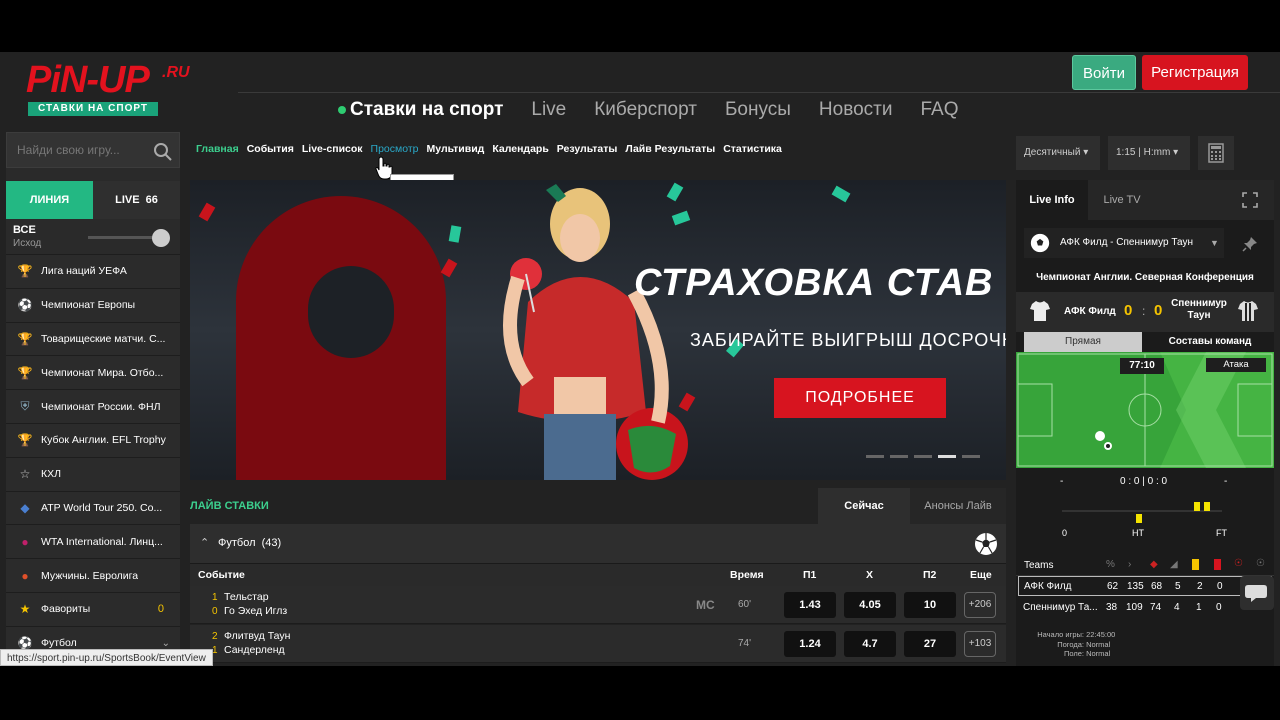  I want to click on subnav-results: Результаты, so click(587, 149).